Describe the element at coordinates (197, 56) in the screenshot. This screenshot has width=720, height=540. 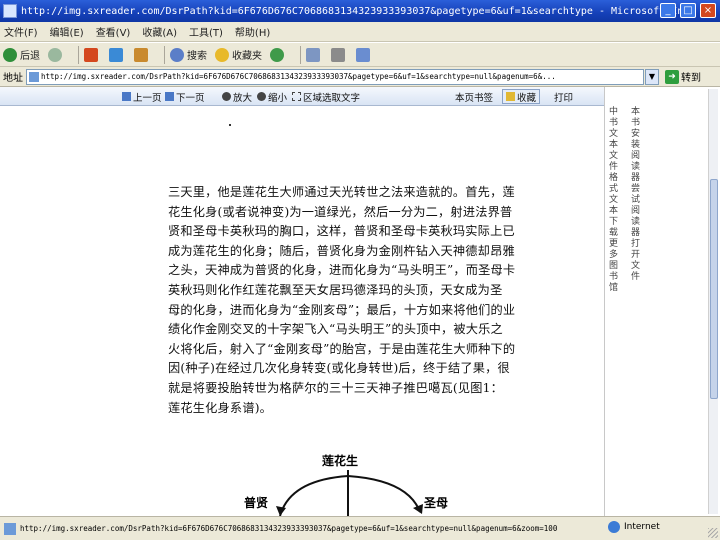
I see `search-label: 搜索` at that location.